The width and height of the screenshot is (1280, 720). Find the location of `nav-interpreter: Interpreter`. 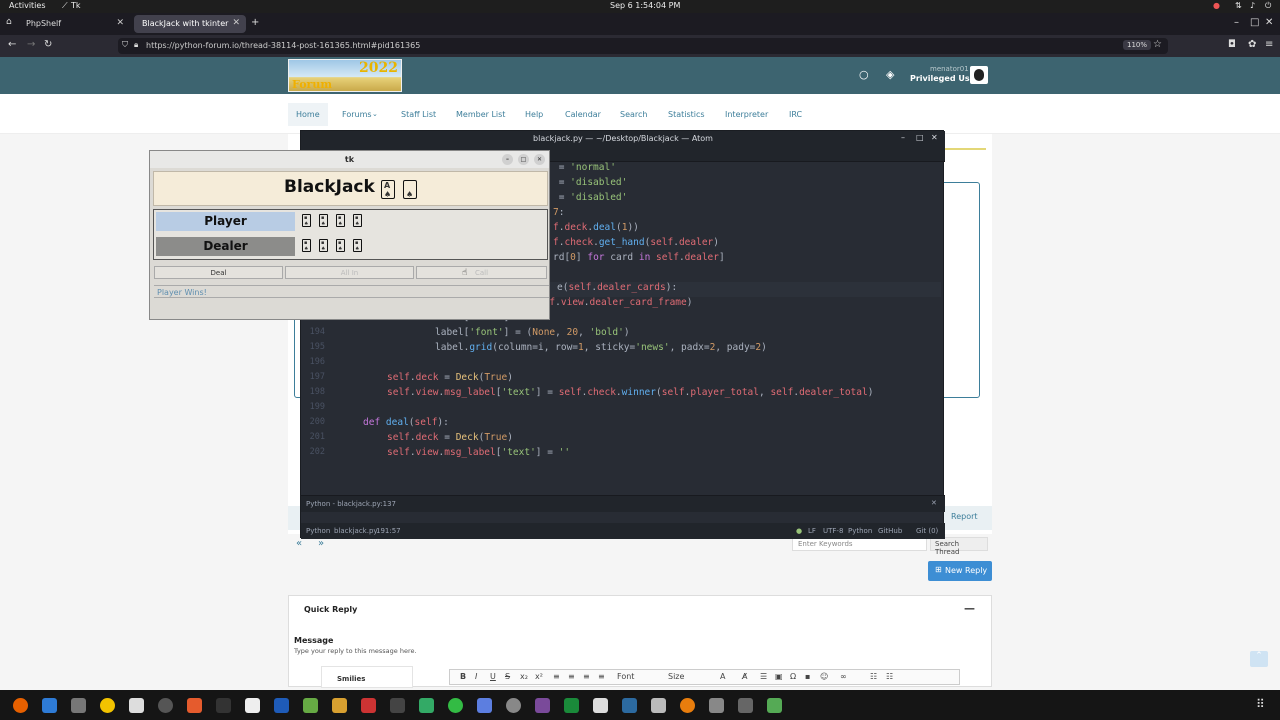

nav-interpreter: Interpreter is located at coordinates (746, 114).